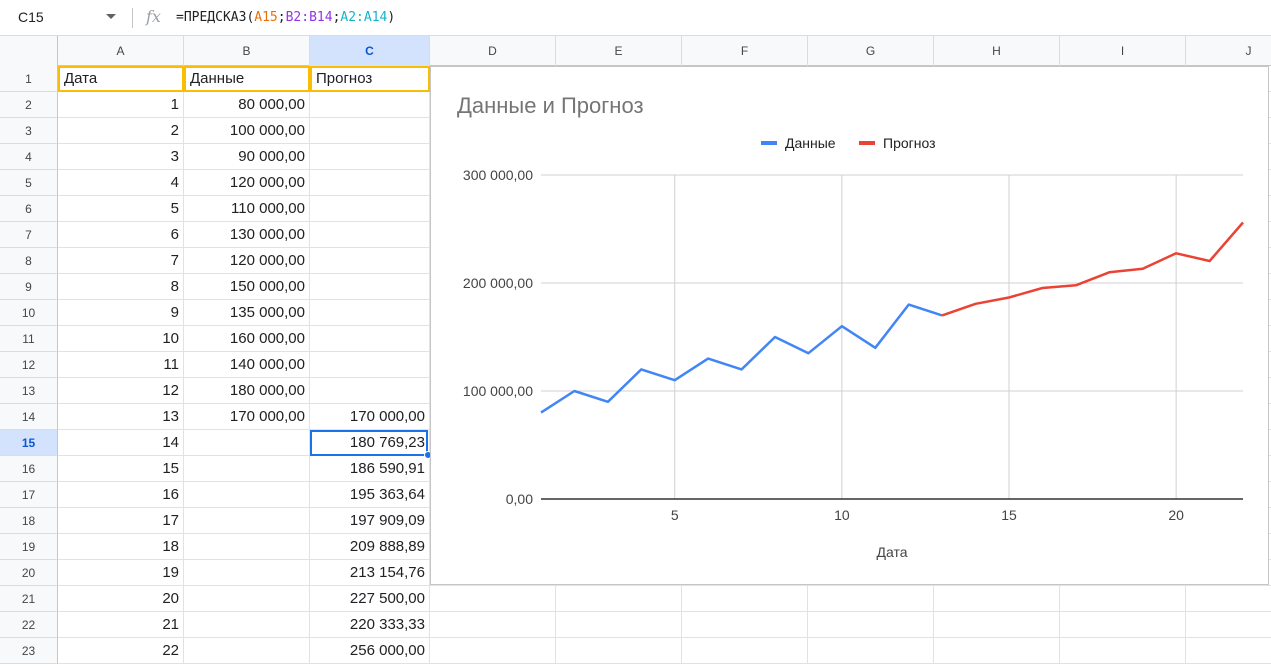 The image size is (1271, 669). What do you see at coordinates (370, 495) in the screenshot?
I see `cell-forecast: 195 363,64` at bounding box center [370, 495].